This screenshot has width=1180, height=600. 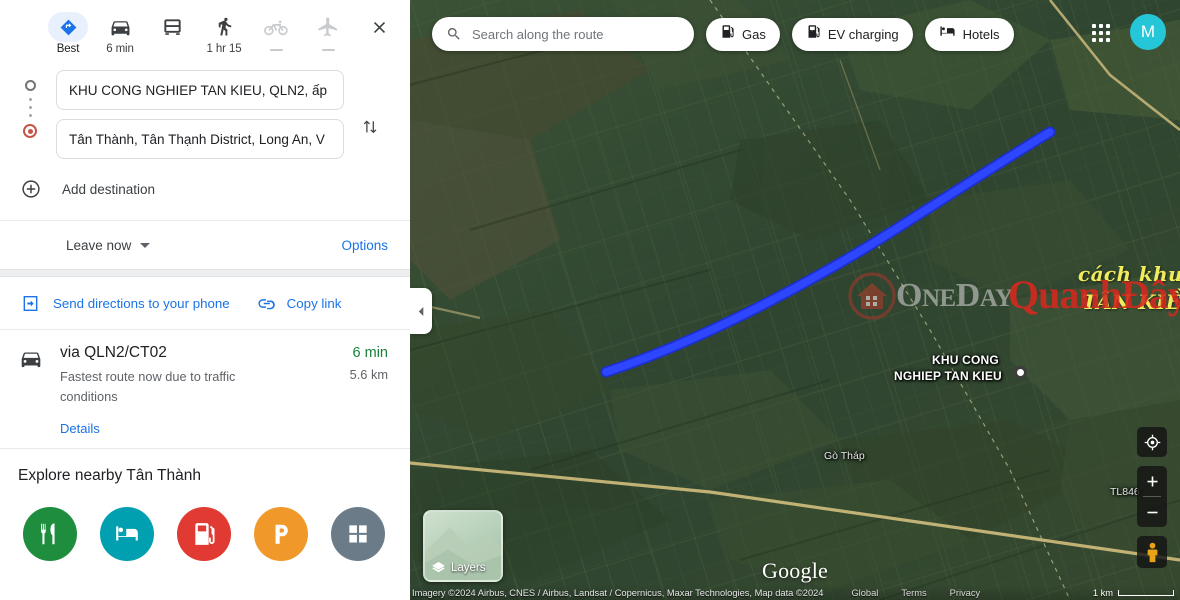 What do you see at coordinates (205, 245) in the screenshot?
I see `departure-options-row: Leave now Options` at bounding box center [205, 245].